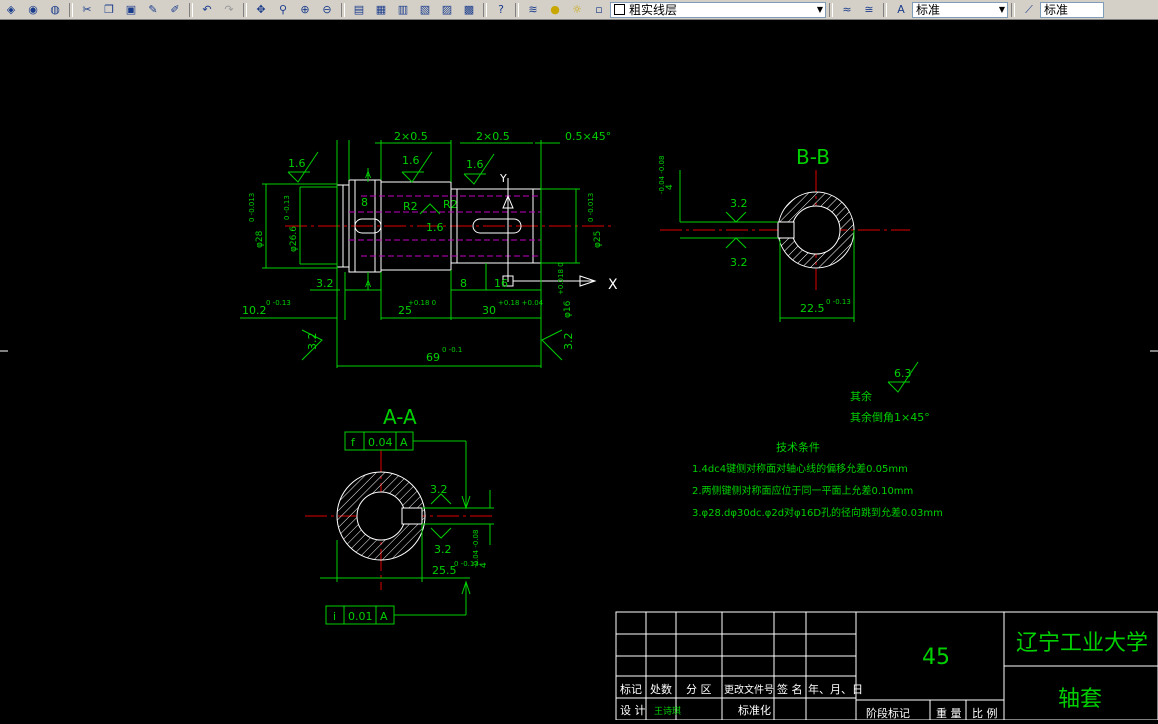  I want to click on section-mark-bottom: A, so click(368, 285).